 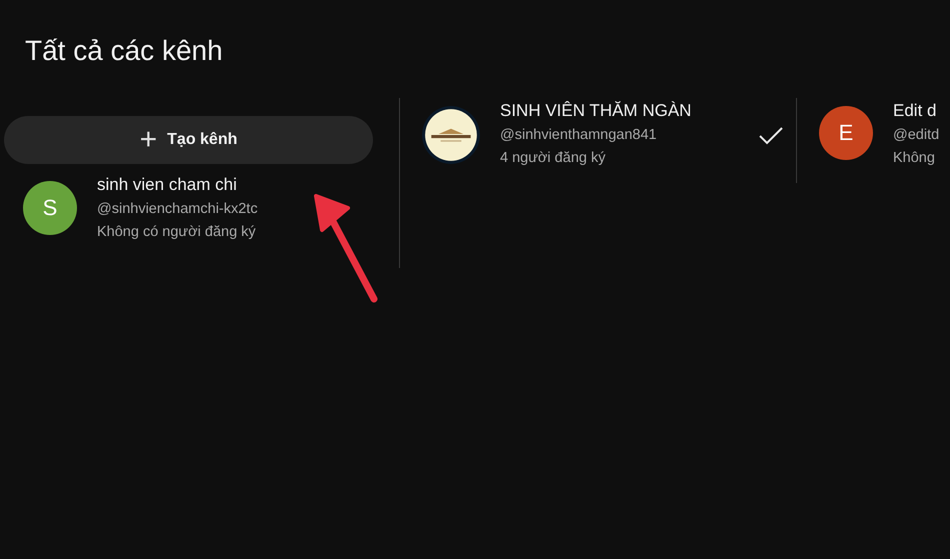 I want to click on channel-name: SINH VIÊN THĂM NGÀN, so click(x=596, y=111).